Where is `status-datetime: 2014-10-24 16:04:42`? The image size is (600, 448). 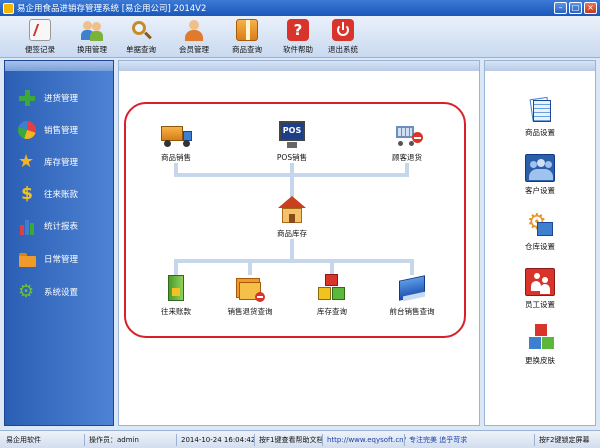 status-datetime: 2014-10-24 16:04:42 is located at coordinates (215, 440).